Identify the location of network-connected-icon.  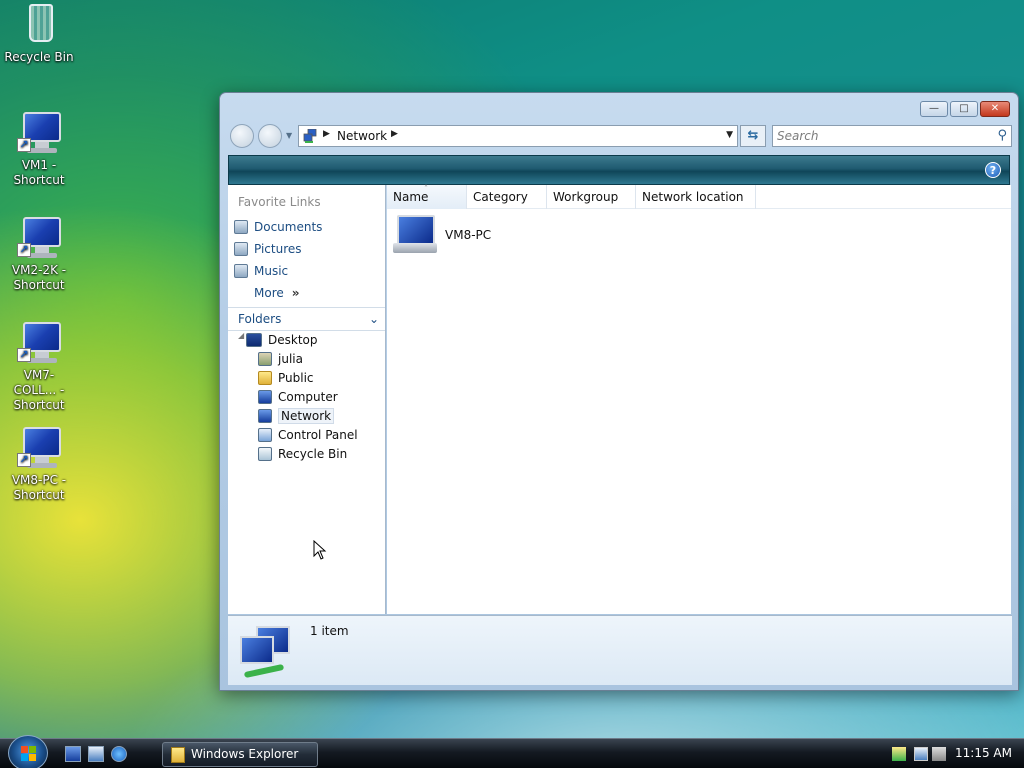
(899, 754).